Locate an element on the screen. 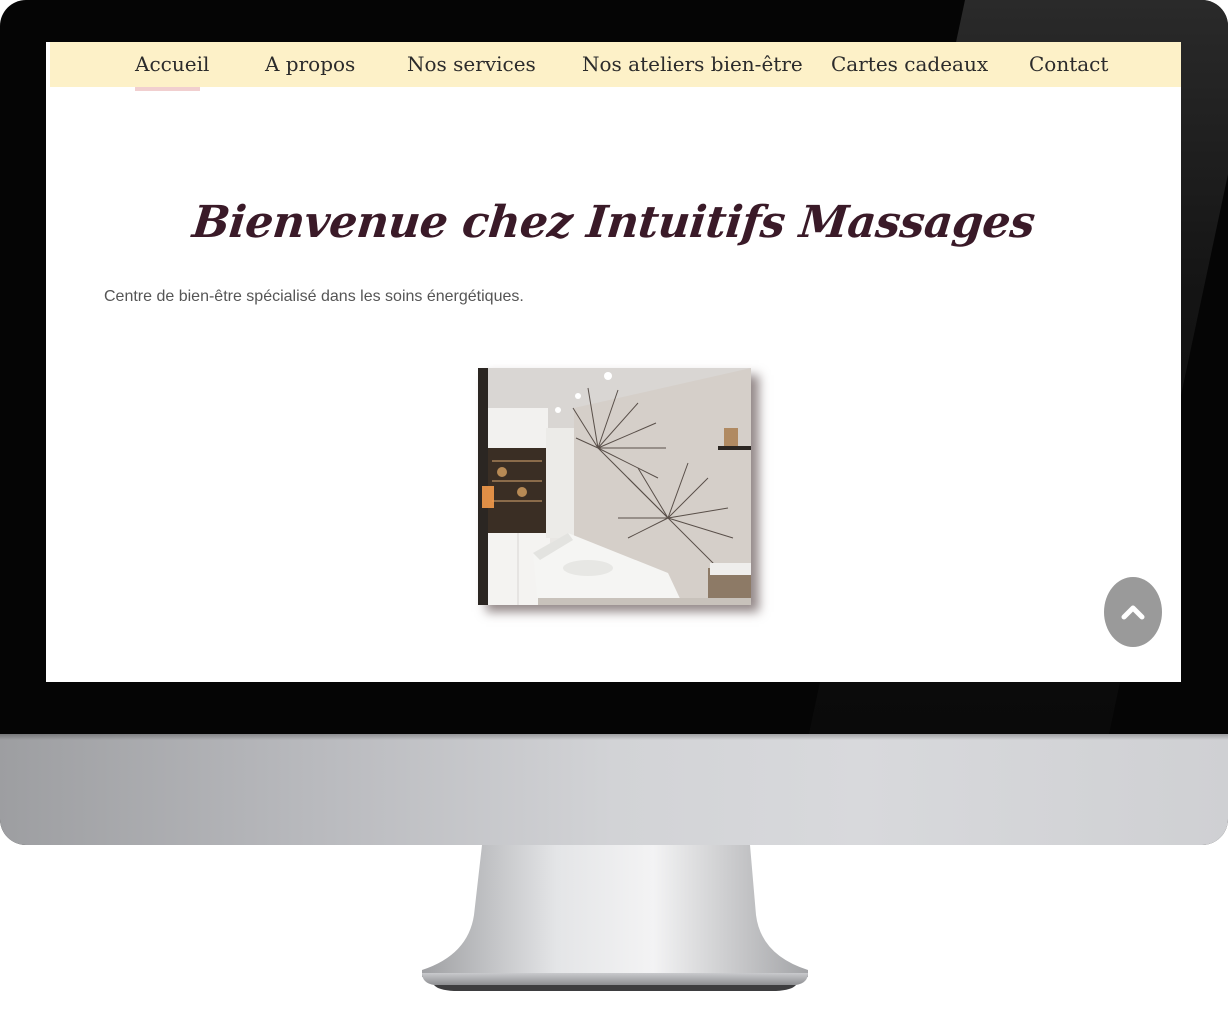 This screenshot has width=1228, height=1010. chevron-up-icon is located at coordinates (1133, 612).